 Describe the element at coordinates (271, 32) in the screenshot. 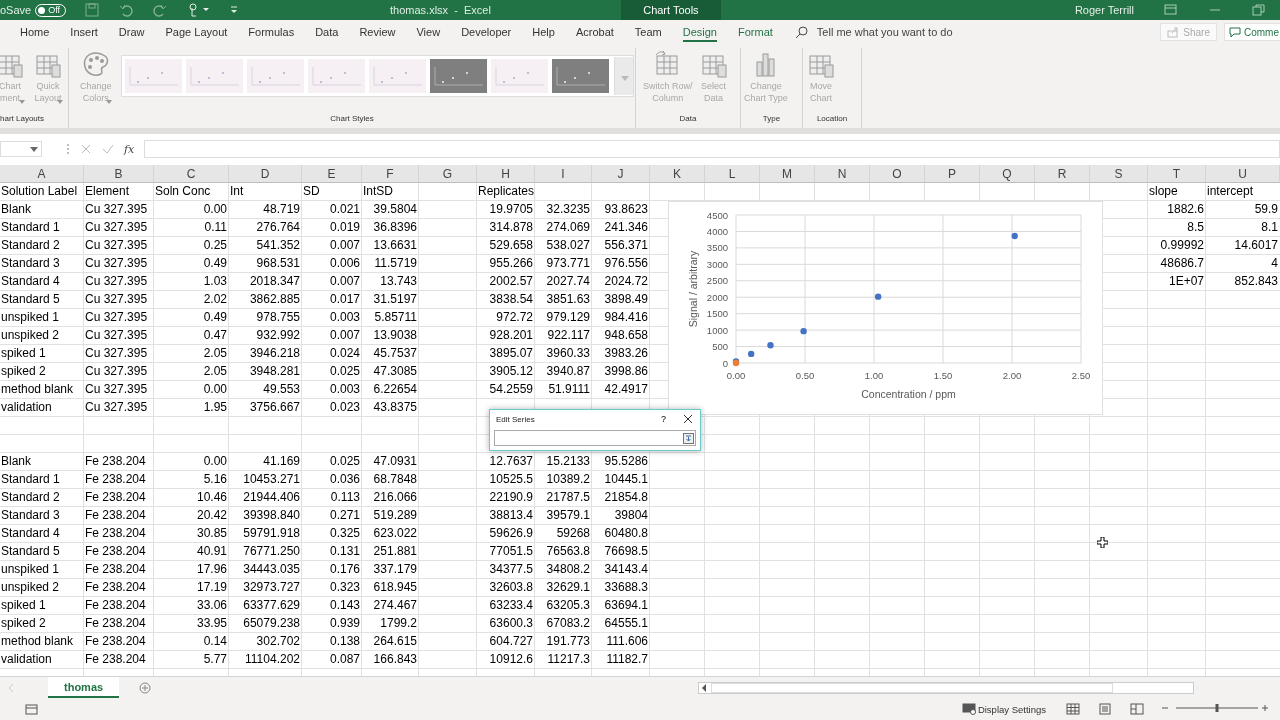

I see `ribbon-tab: Formulas` at that location.